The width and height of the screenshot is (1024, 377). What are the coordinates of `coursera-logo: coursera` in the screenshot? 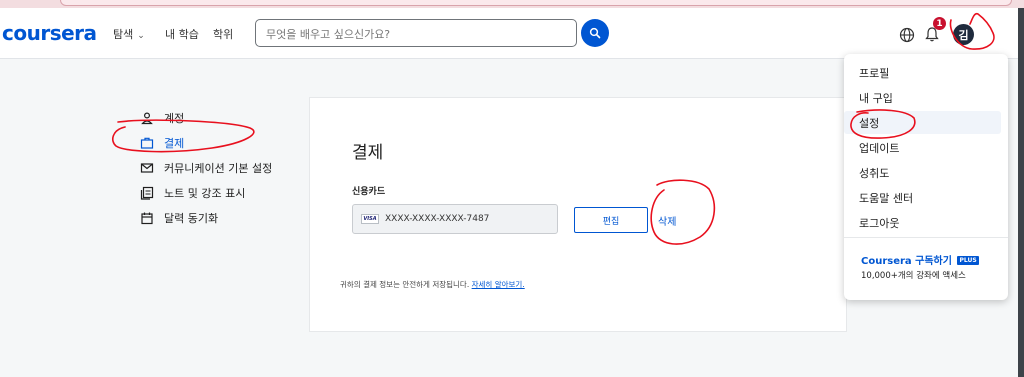 It's located at (49, 33).